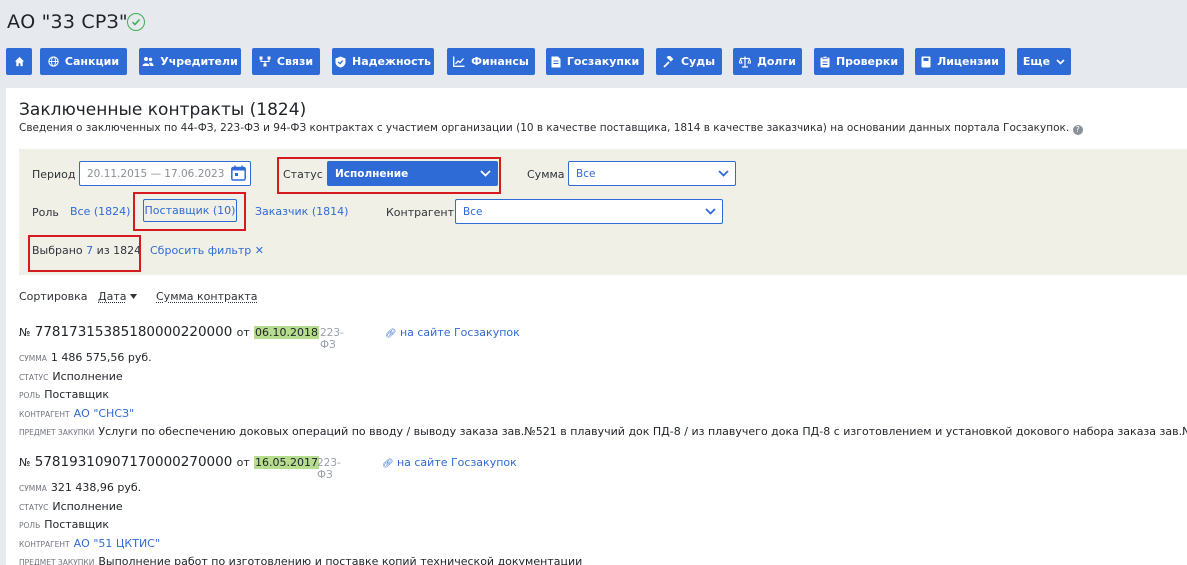  I want to click on globe-icon, so click(53, 61).